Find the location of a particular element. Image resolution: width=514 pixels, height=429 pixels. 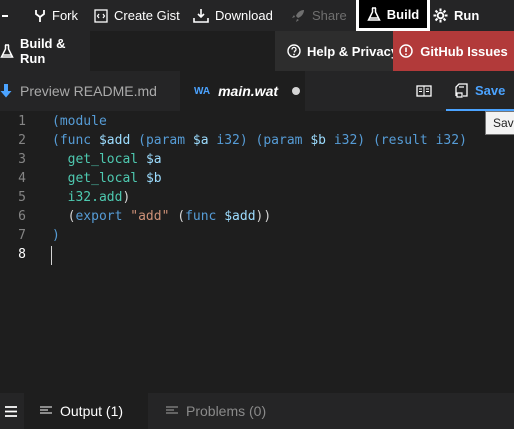

tab-readme-label: Preview README.md is located at coordinates (88, 91).